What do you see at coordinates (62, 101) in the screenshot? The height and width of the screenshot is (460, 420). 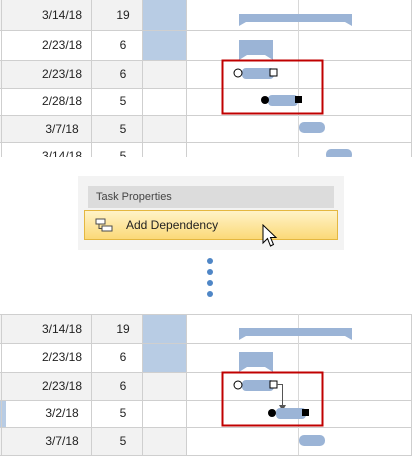 I see `date-cell: 2/28/18` at bounding box center [62, 101].